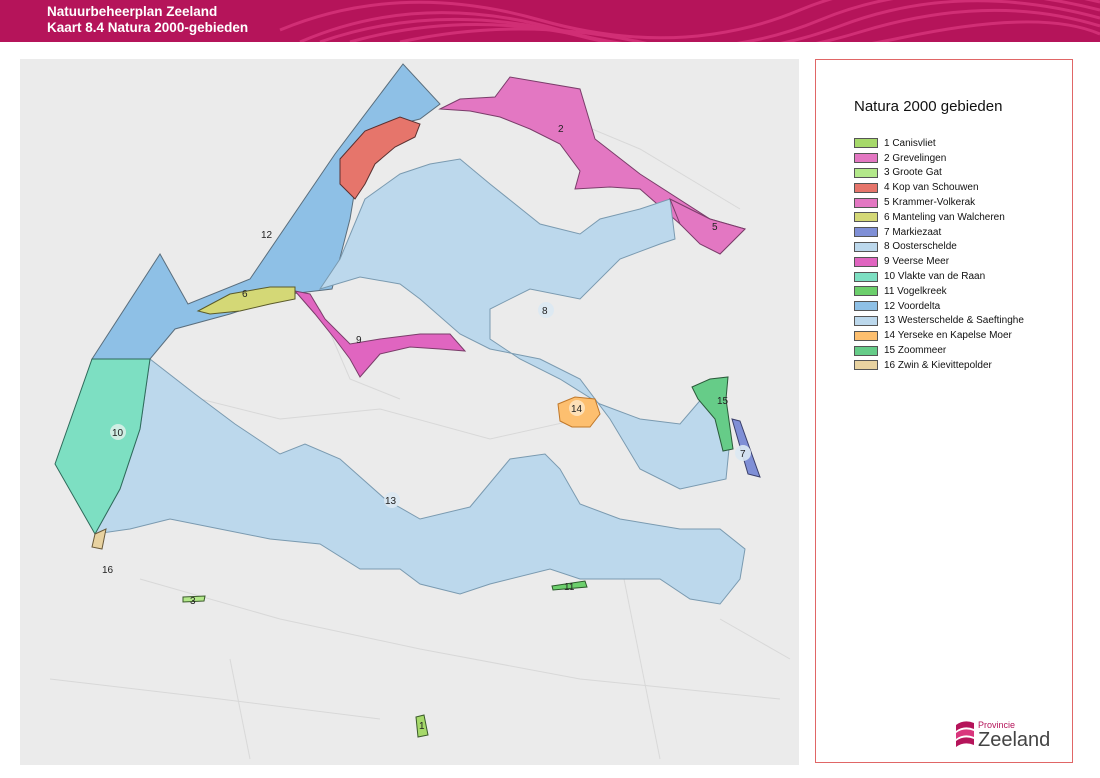 The width and height of the screenshot is (1100, 778). I want to click on map-label-15: 15, so click(723, 401).